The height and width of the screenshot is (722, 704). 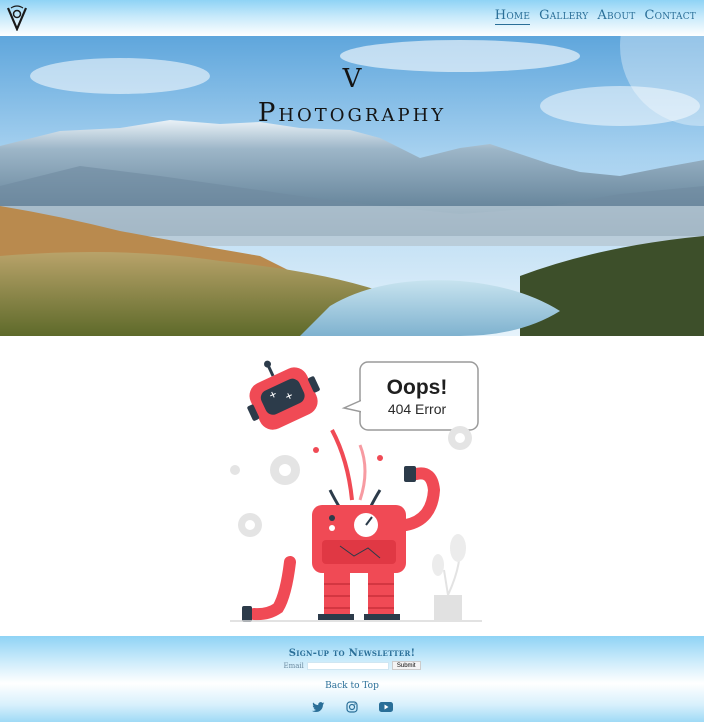 I want to click on main-nav: Home Gallery About Contact, so click(x=595, y=16).